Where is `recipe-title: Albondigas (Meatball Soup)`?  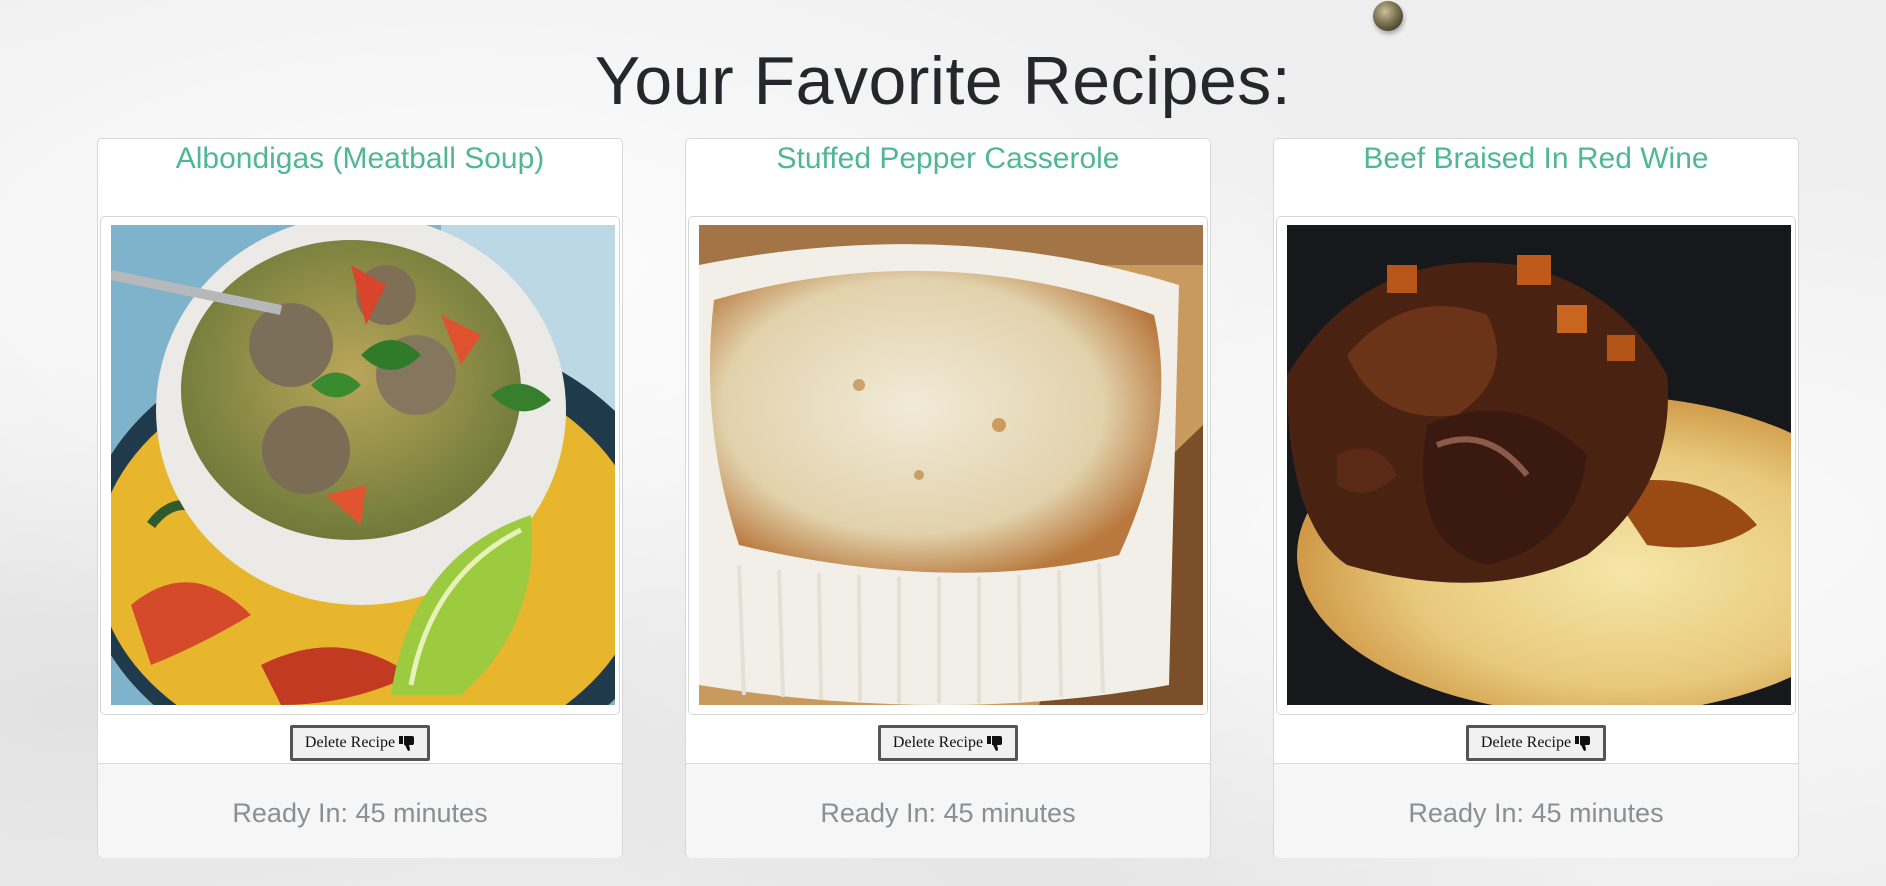 recipe-title: Albondigas (Meatball Soup) is located at coordinates (360, 178).